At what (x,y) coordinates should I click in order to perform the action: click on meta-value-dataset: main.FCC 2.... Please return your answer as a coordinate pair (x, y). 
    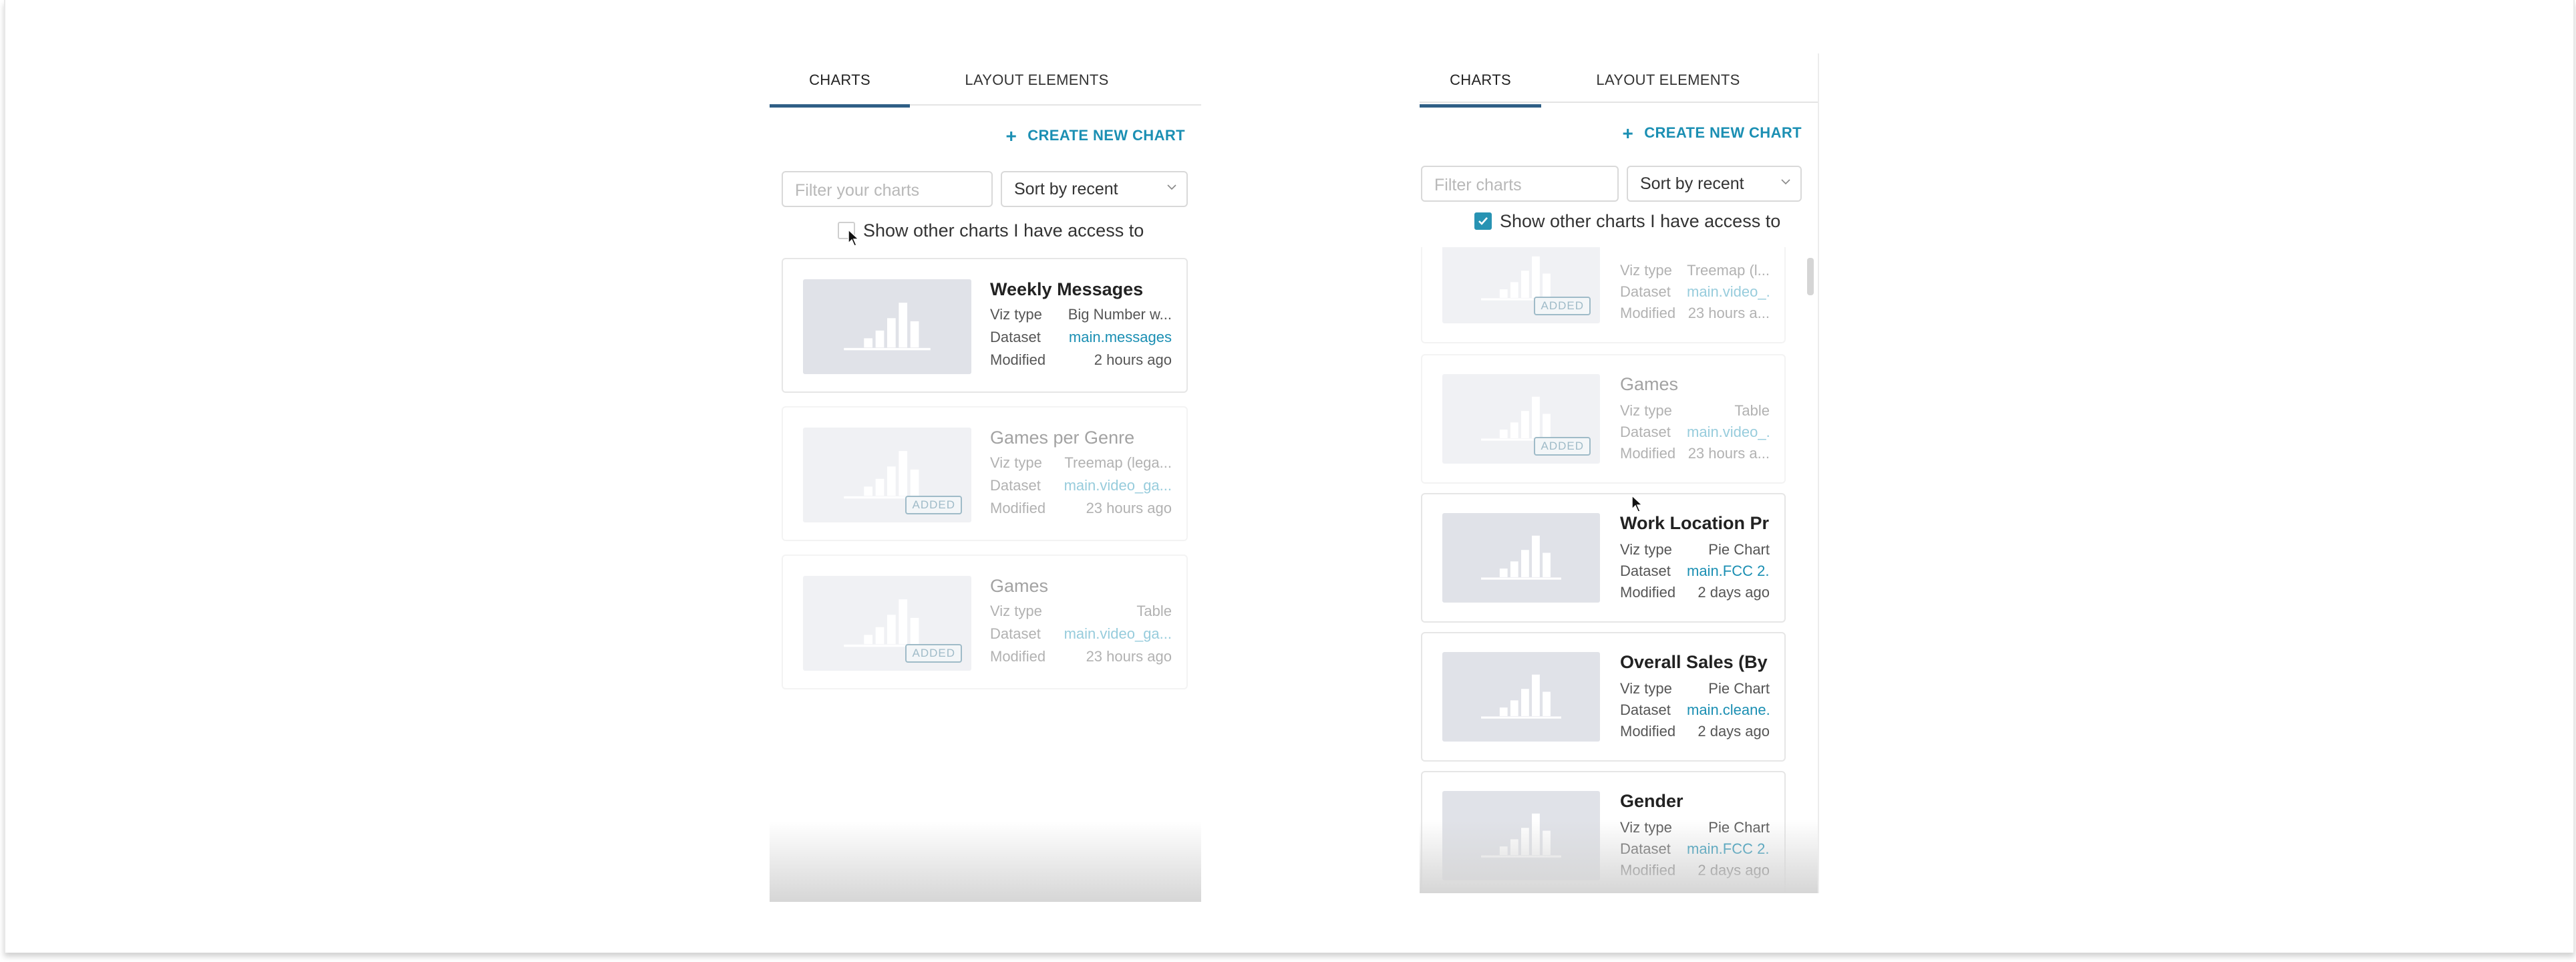
    Looking at the image, I should click on (1728, 571).